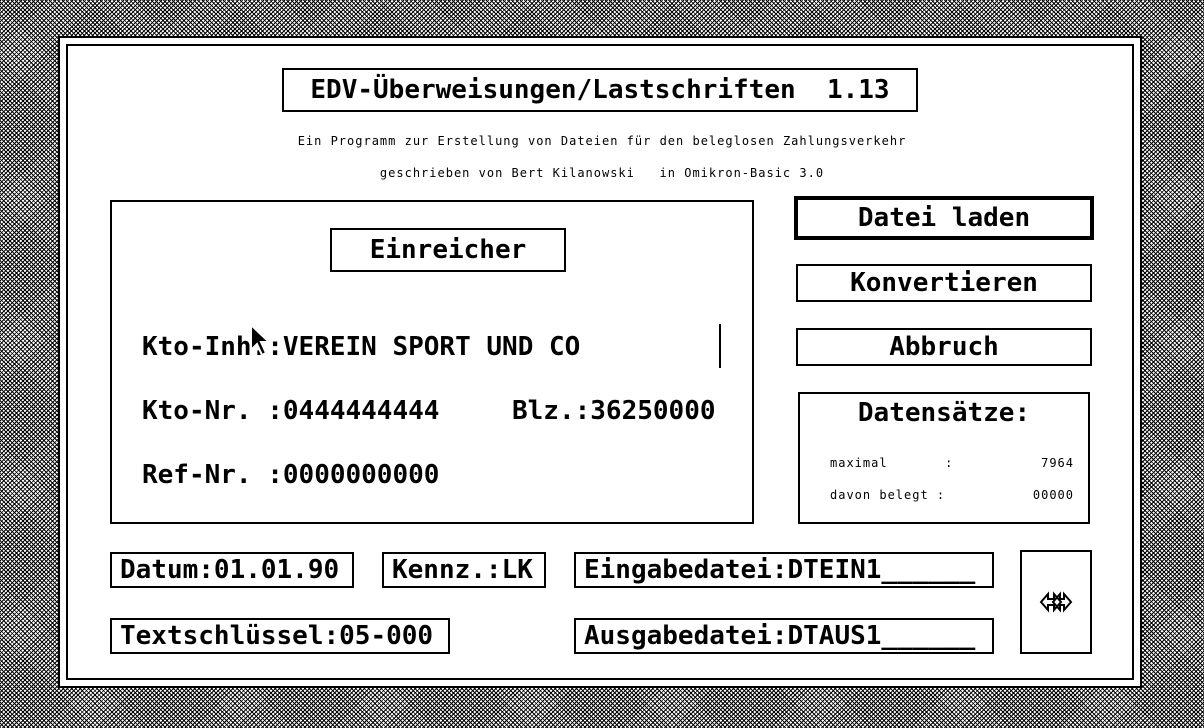  I want to click on kennz-field-text: Kennz.:LK, so click(462, 570).